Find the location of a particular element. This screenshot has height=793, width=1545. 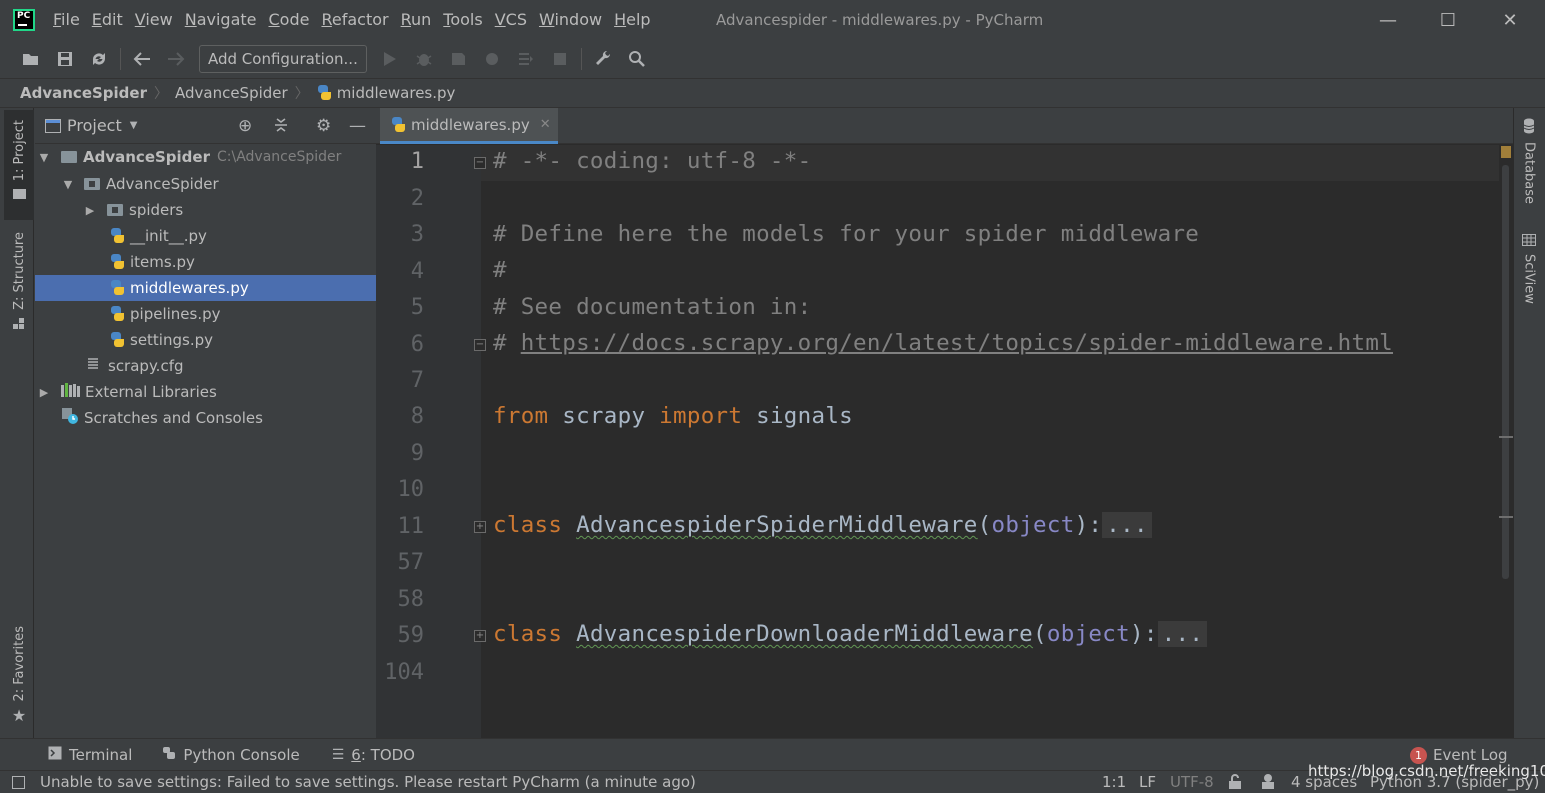

tree-item-settings: settings.py is located at coordinates (205, 340).